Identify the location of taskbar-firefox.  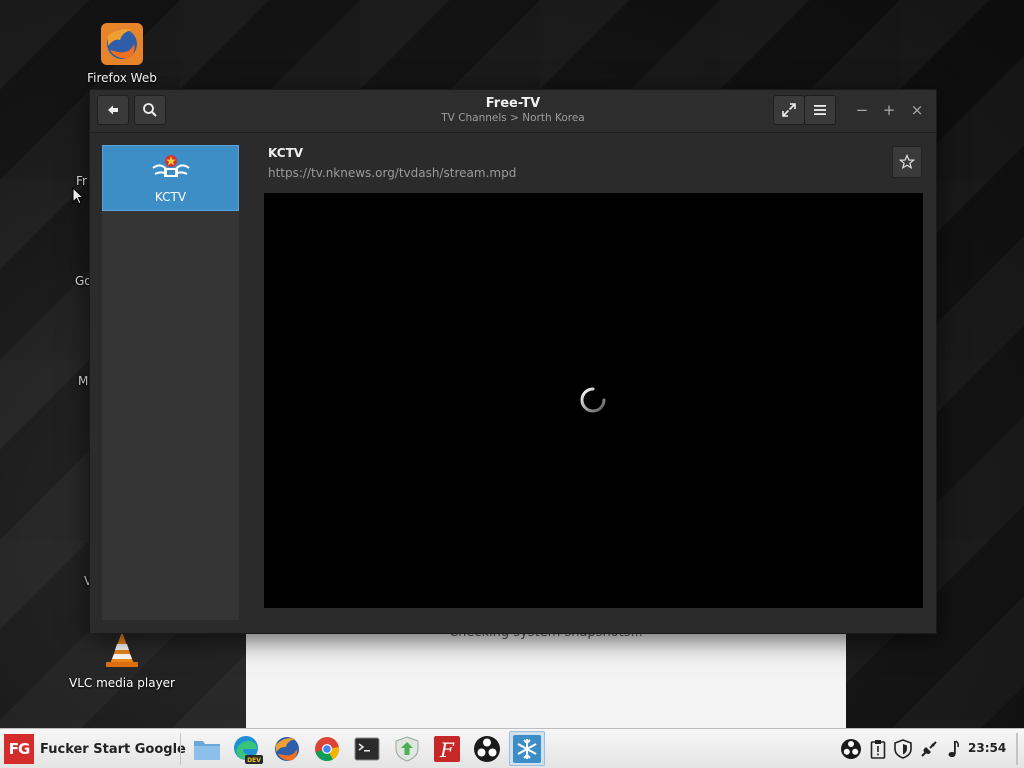
(287, 748).